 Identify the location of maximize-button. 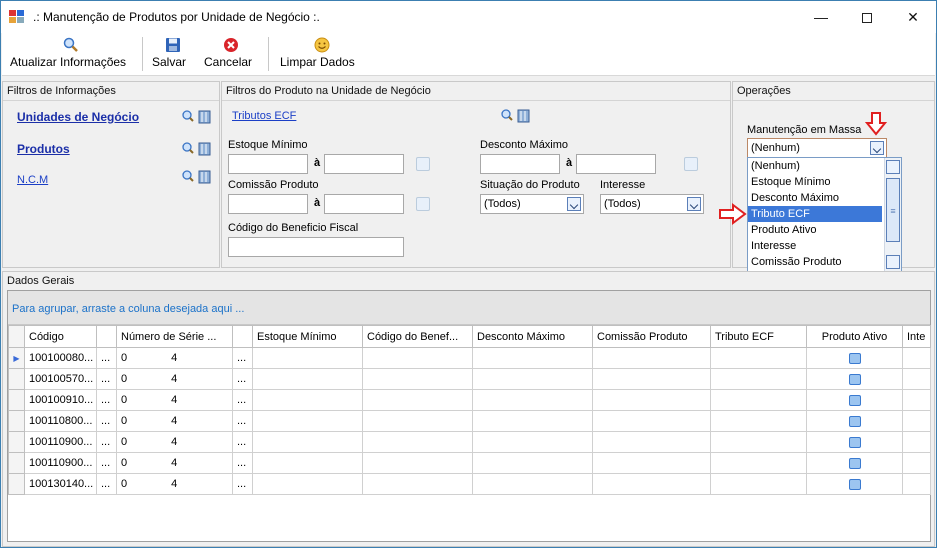
(867, 17).